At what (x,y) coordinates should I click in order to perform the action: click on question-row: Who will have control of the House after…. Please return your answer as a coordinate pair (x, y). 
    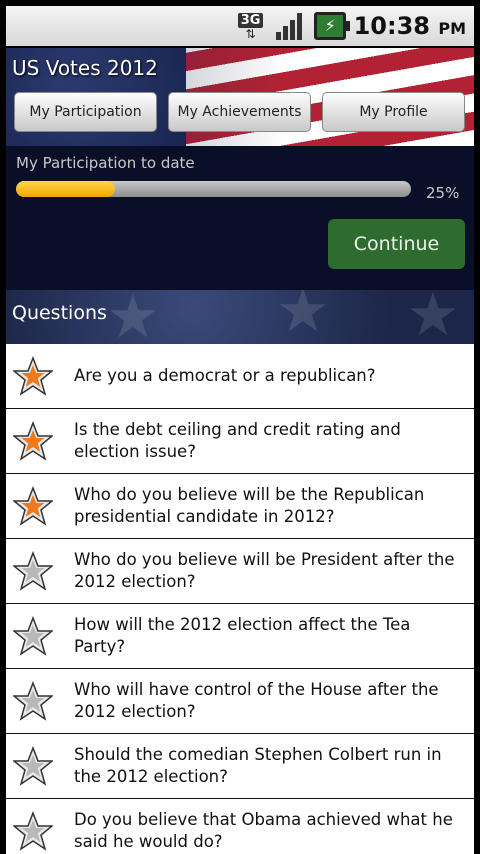
    Looking at the image, I should click on (240, 701).